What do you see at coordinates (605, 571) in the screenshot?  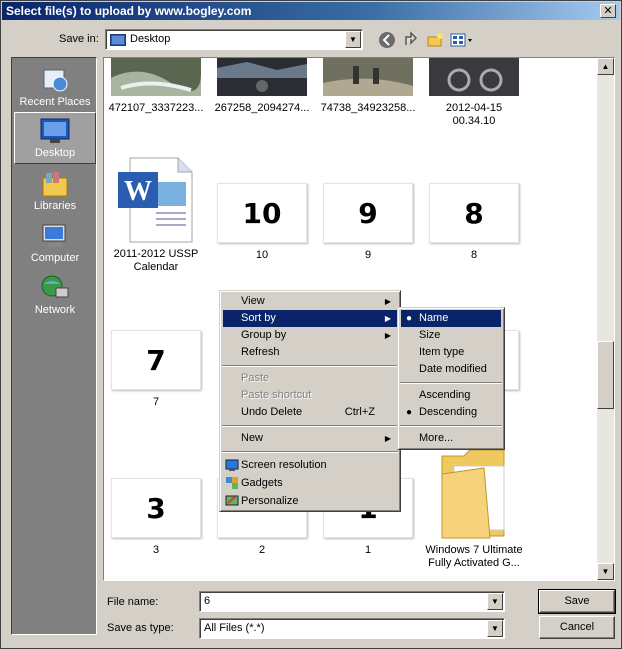 I see `scroll-down-button: ▼` at bounding box center [605, 571].